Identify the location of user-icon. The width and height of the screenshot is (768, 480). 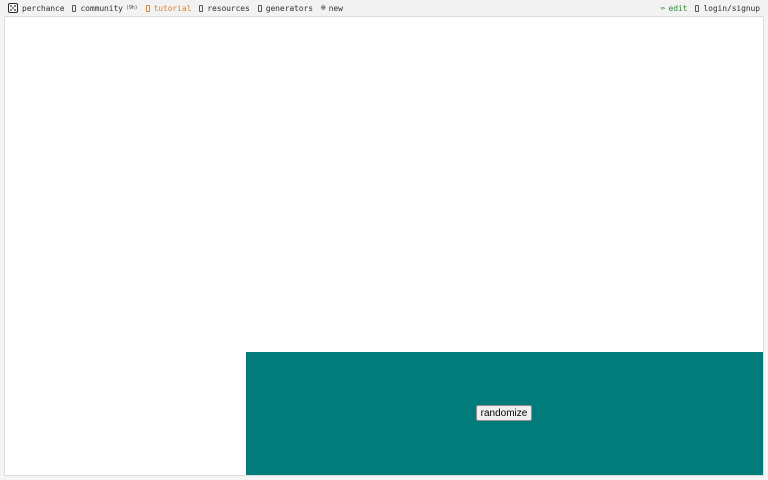
(697, 8).